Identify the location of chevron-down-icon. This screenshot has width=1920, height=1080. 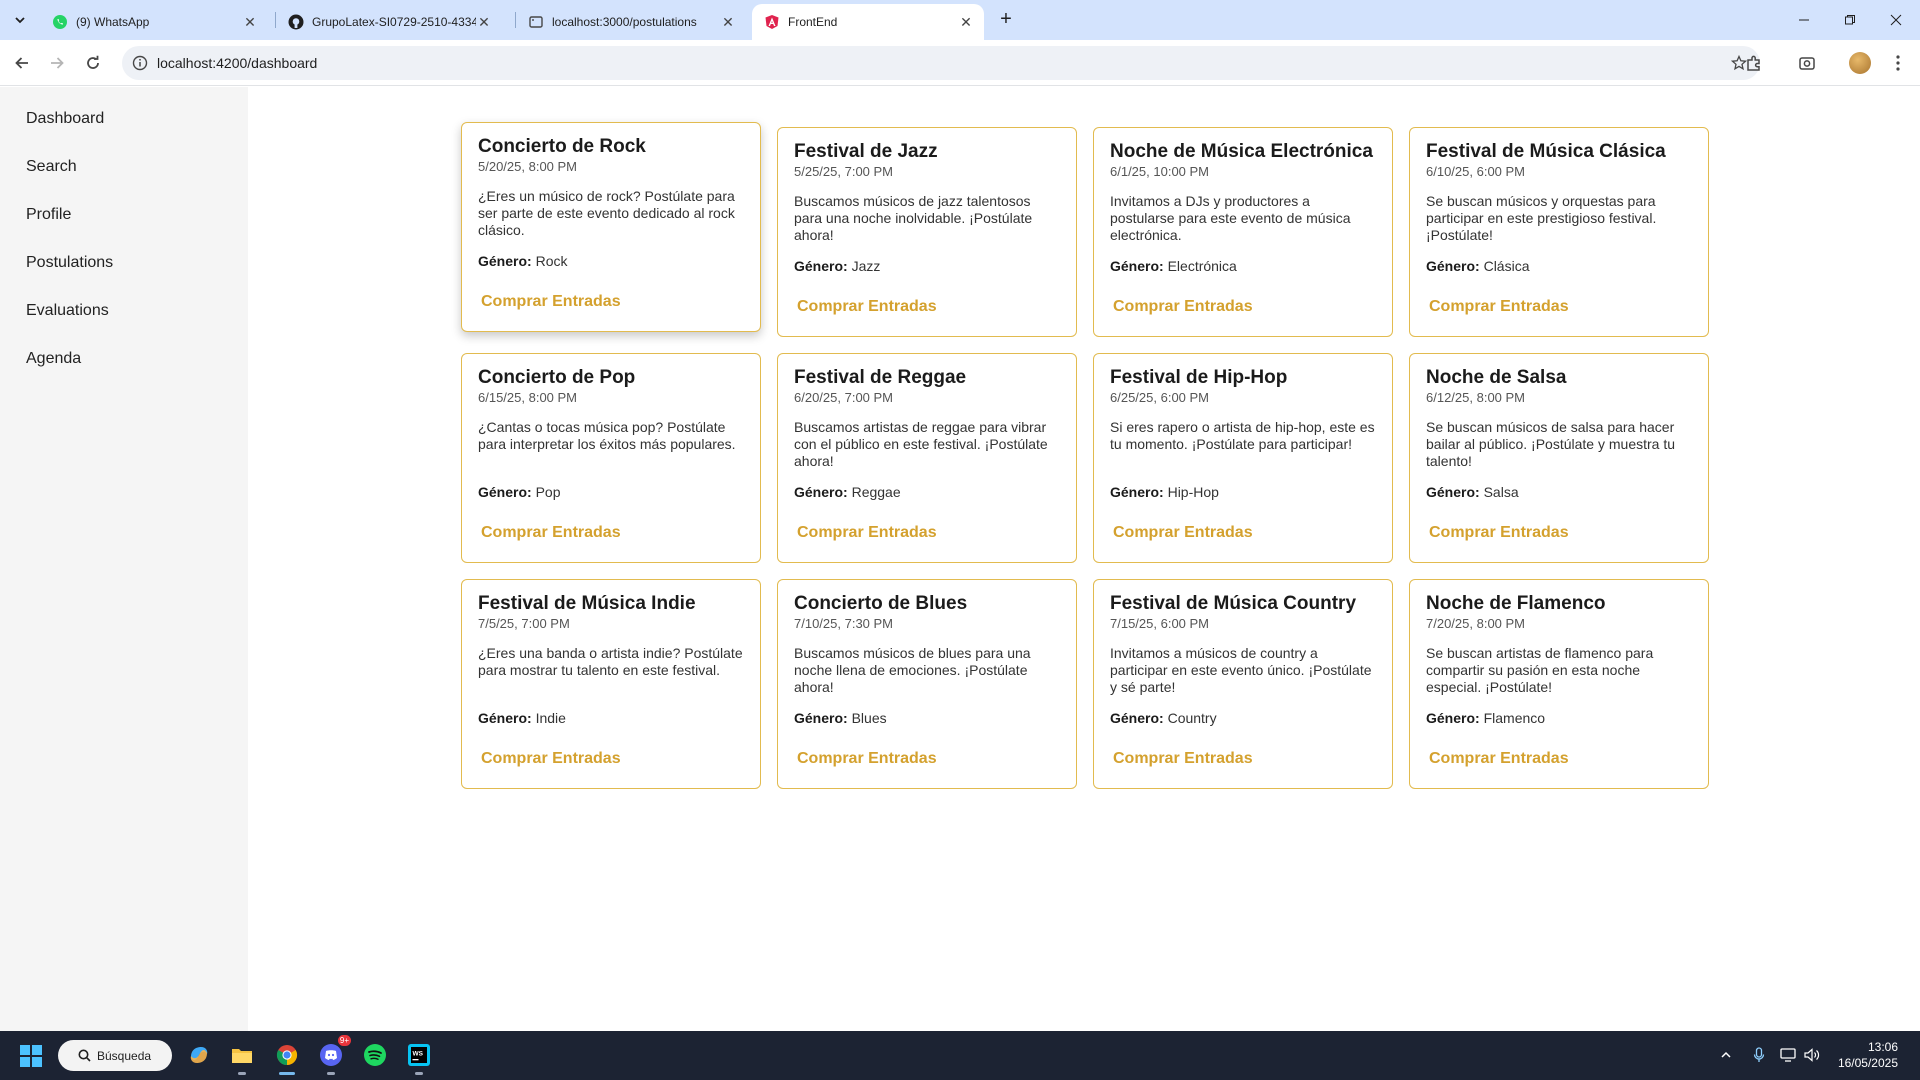
(20, 20).